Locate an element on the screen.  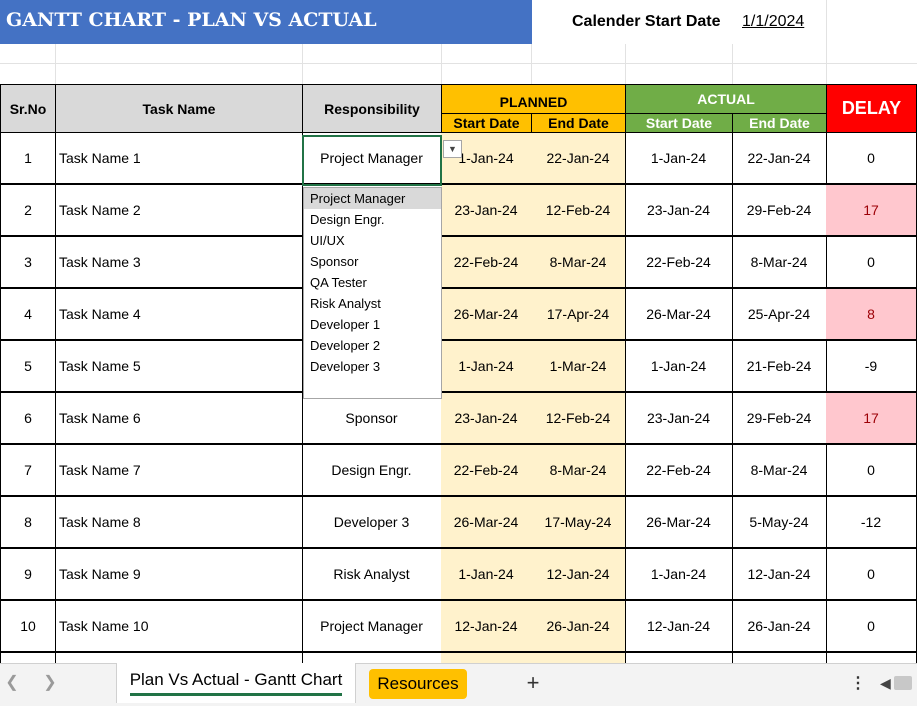
task-name-cell: Task Name 2 is located at coordinates (179, 211).